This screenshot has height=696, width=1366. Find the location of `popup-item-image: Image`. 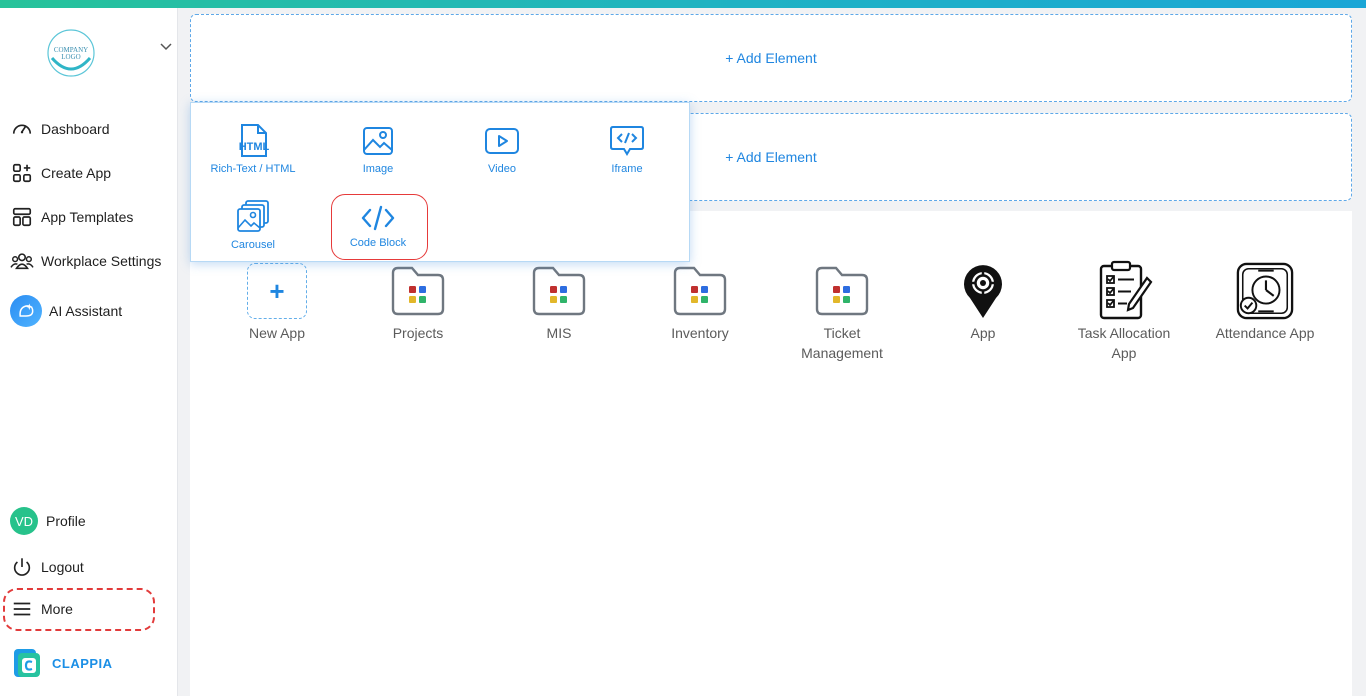

popup-item-image: Image is located at coordinates (378, 149).